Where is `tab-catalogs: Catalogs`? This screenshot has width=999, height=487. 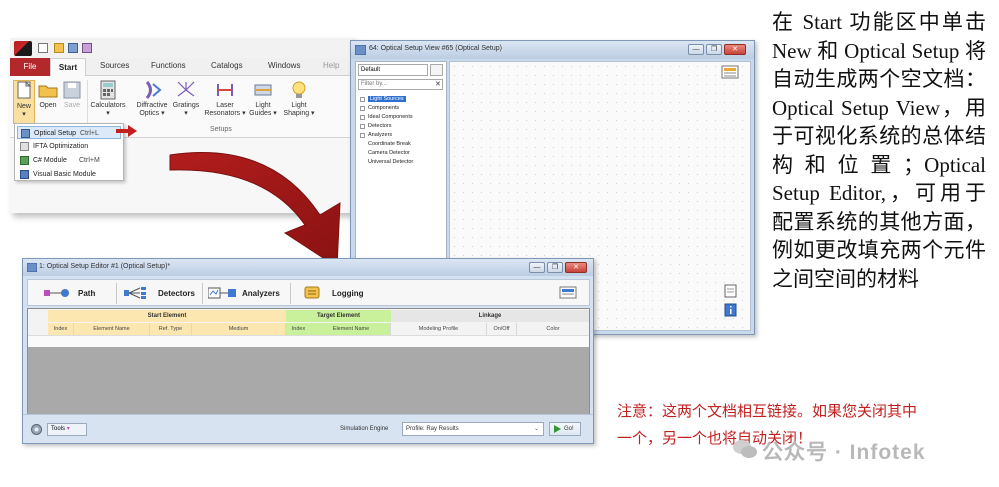 tab-catalogs: Catalogs is located at coordinates (227, 65).